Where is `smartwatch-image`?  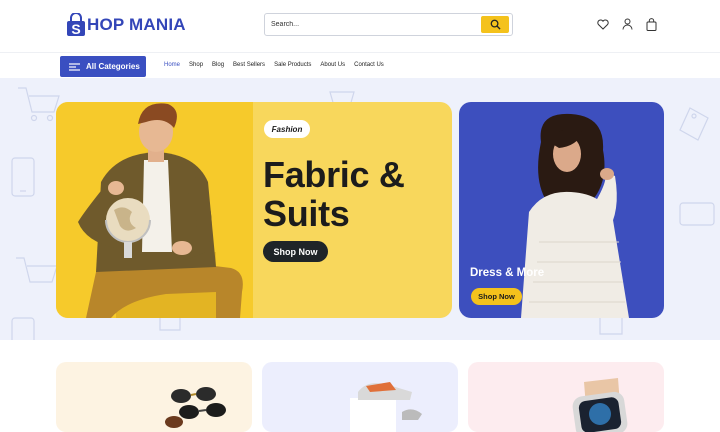
smartwatch-image is located at coordinates (600, 405).